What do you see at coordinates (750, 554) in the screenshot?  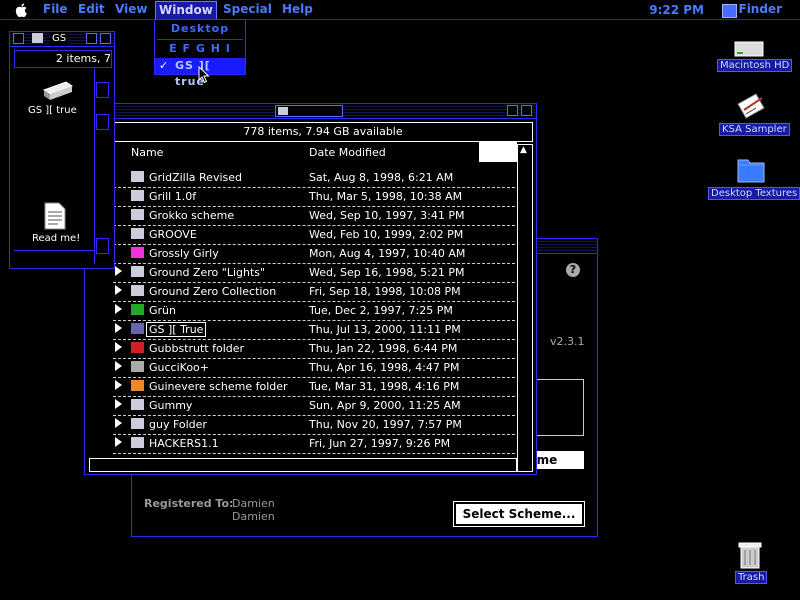 I see `trash-icon` at bounding box center [750, 554].